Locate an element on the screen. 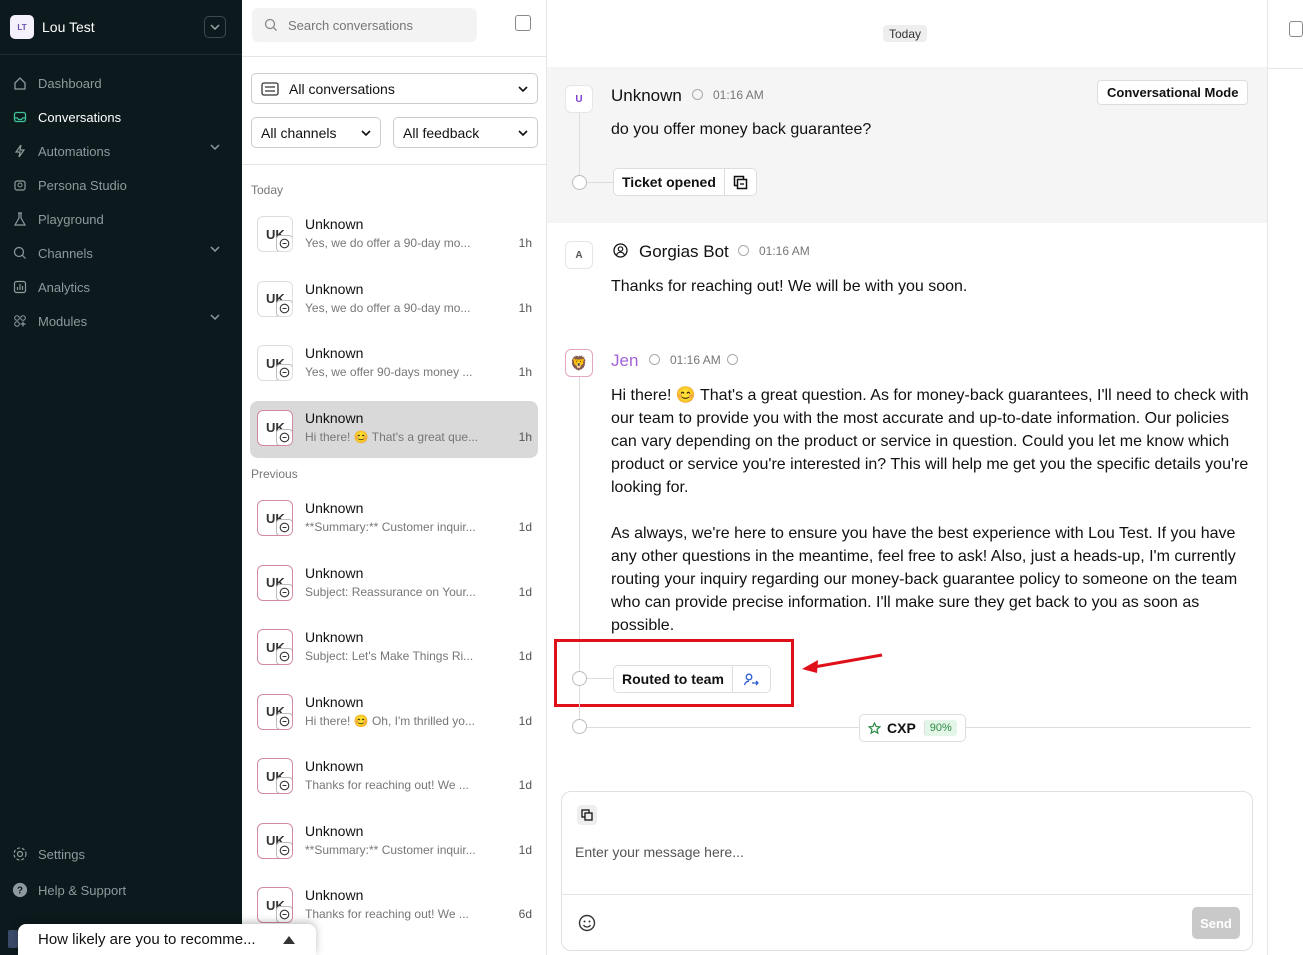 The height and width of the screenshot is (955, 1303). cxp-score-badge: CXP 90% is located at coordinates (912, 728).